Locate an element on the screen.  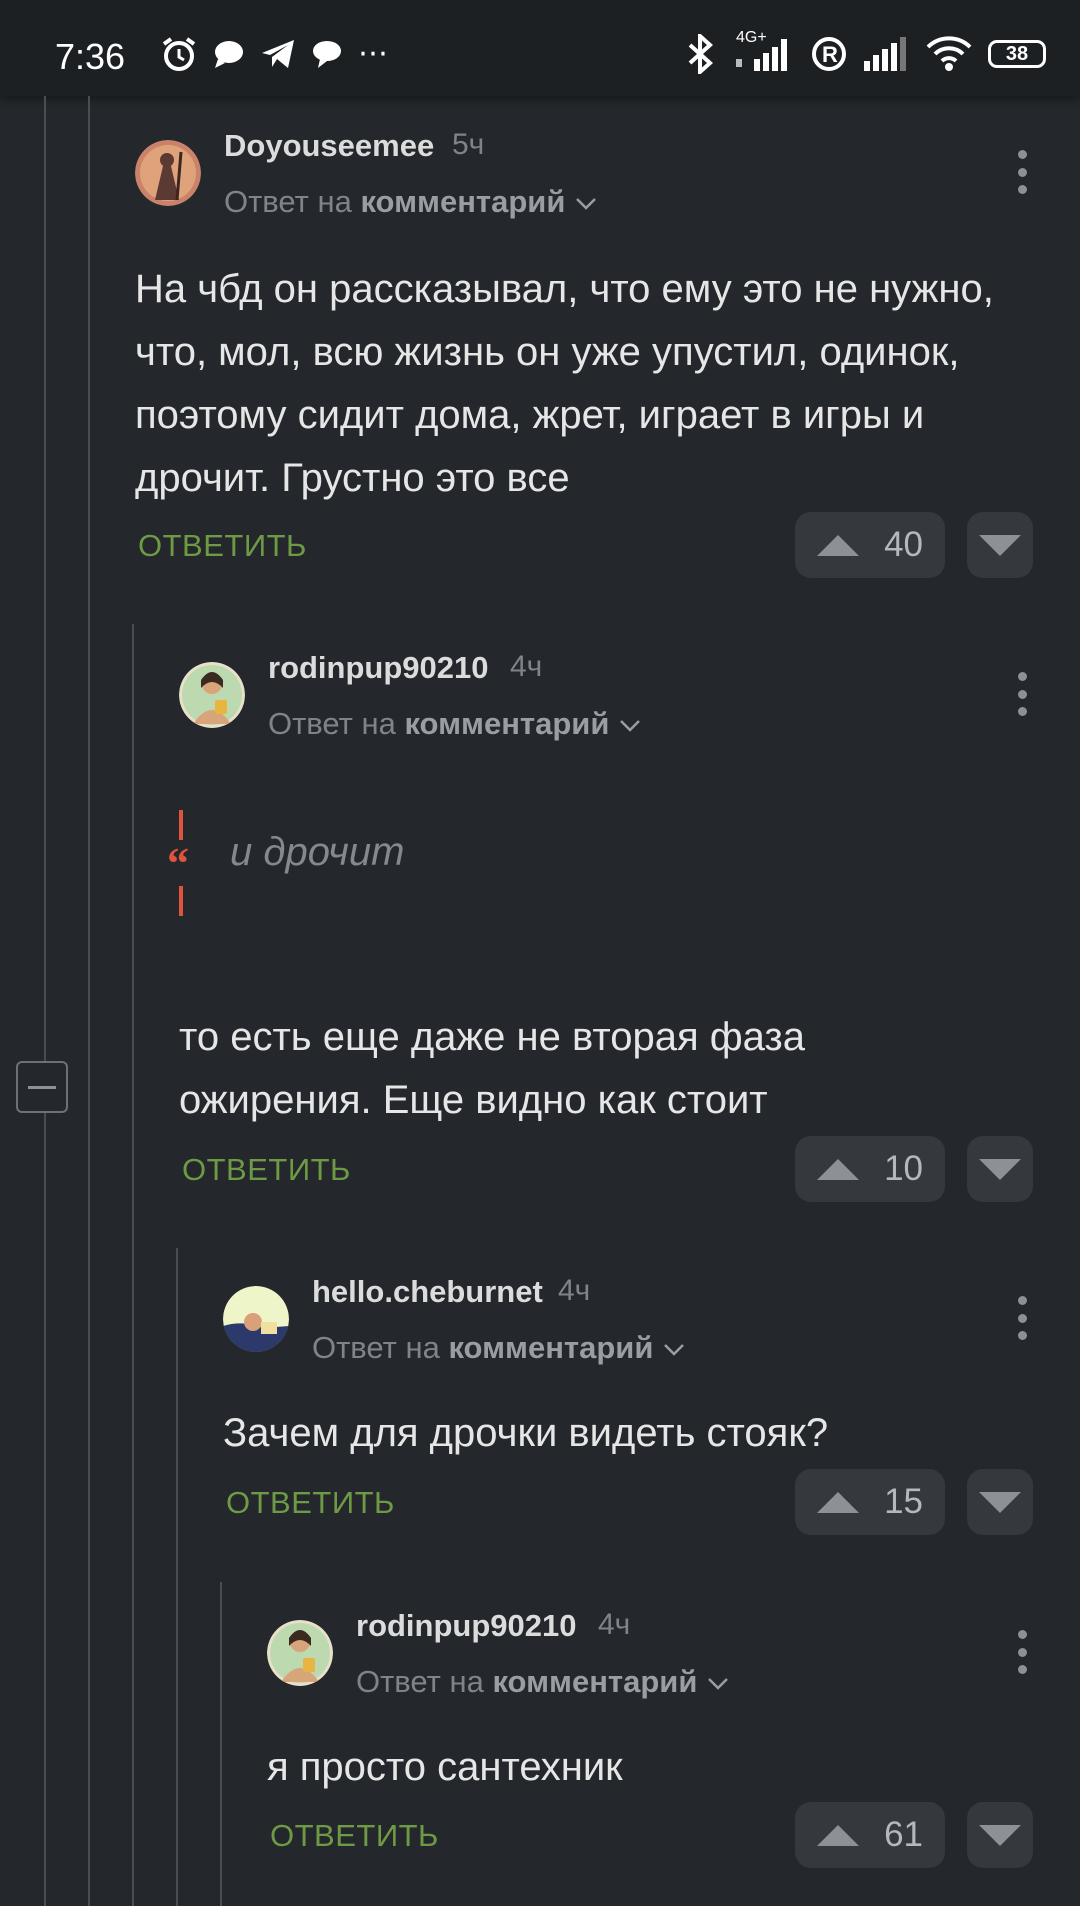
registered-icon: R is located at coordinates (829, 54).